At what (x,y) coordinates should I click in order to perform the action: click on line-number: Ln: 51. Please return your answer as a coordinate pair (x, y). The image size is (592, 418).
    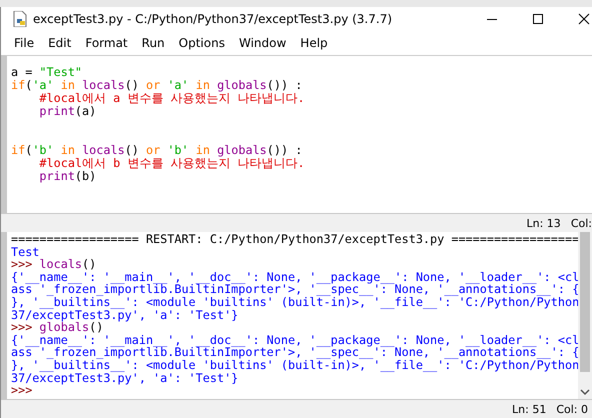
    Looking at the image, I should click on (529, 409).